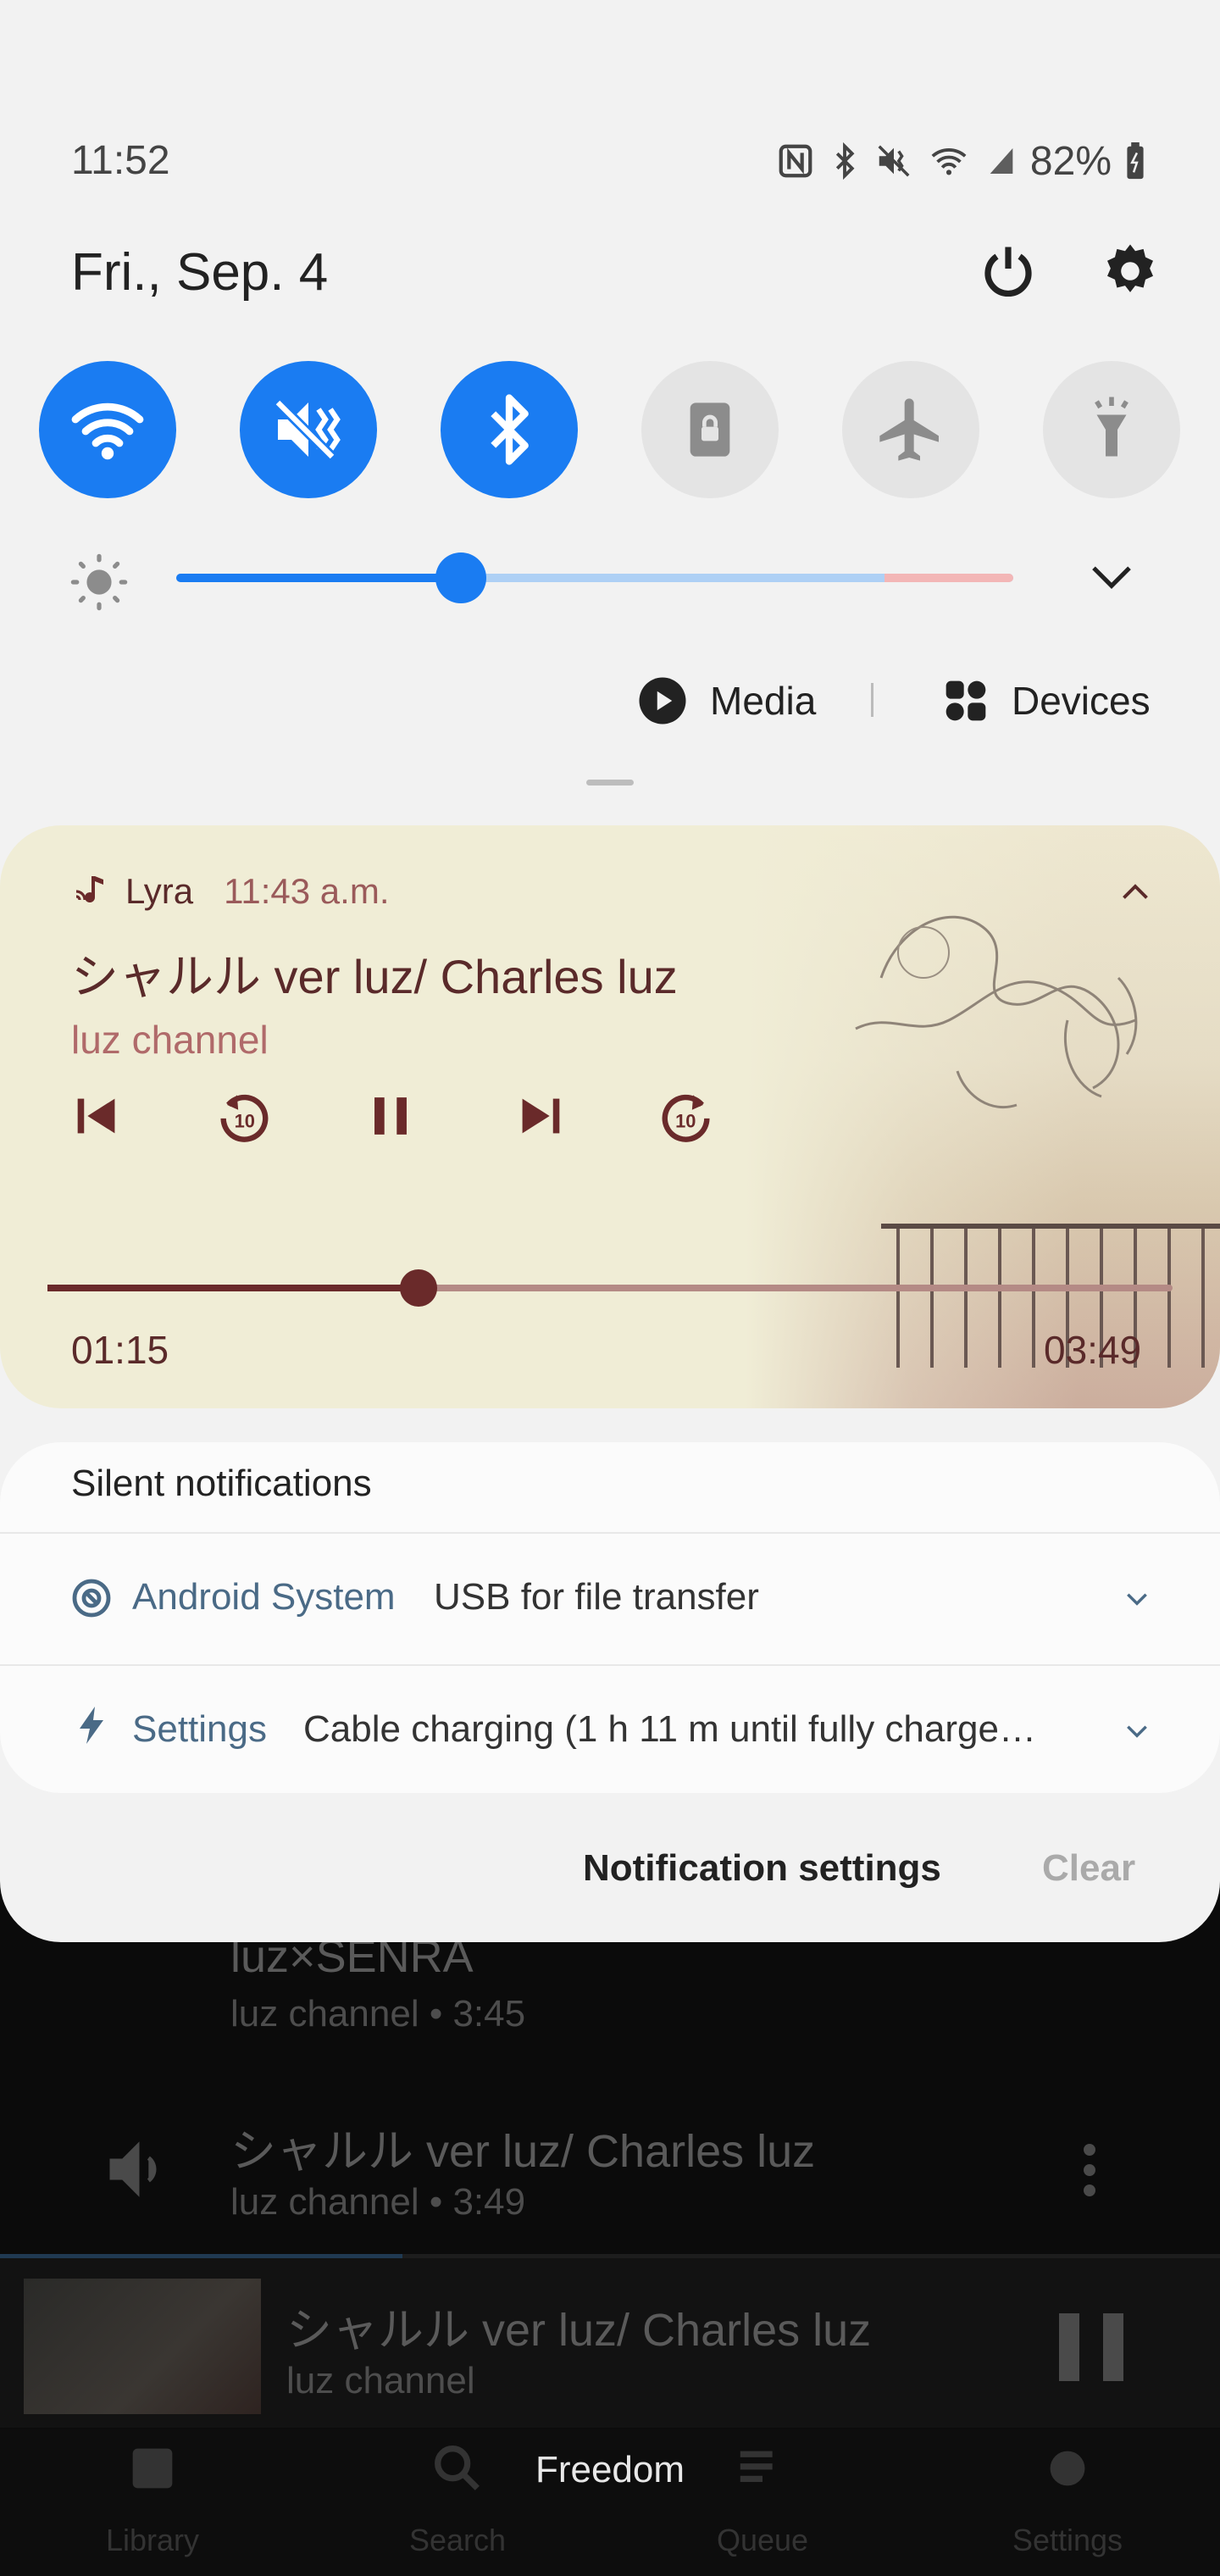 The height and width of the screenshot is (2576, 1220). I want to click on qs-sound-toggle, so click(308, 429).